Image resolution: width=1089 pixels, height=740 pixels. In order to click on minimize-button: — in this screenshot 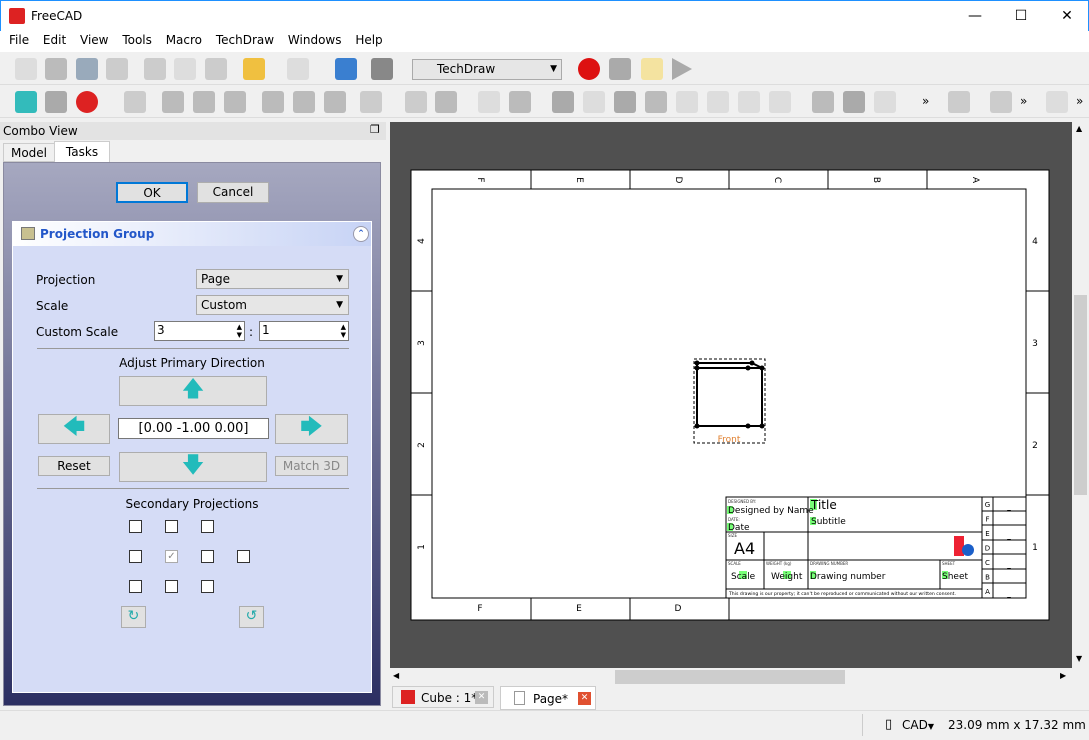, I will do `click(975, 16)`.